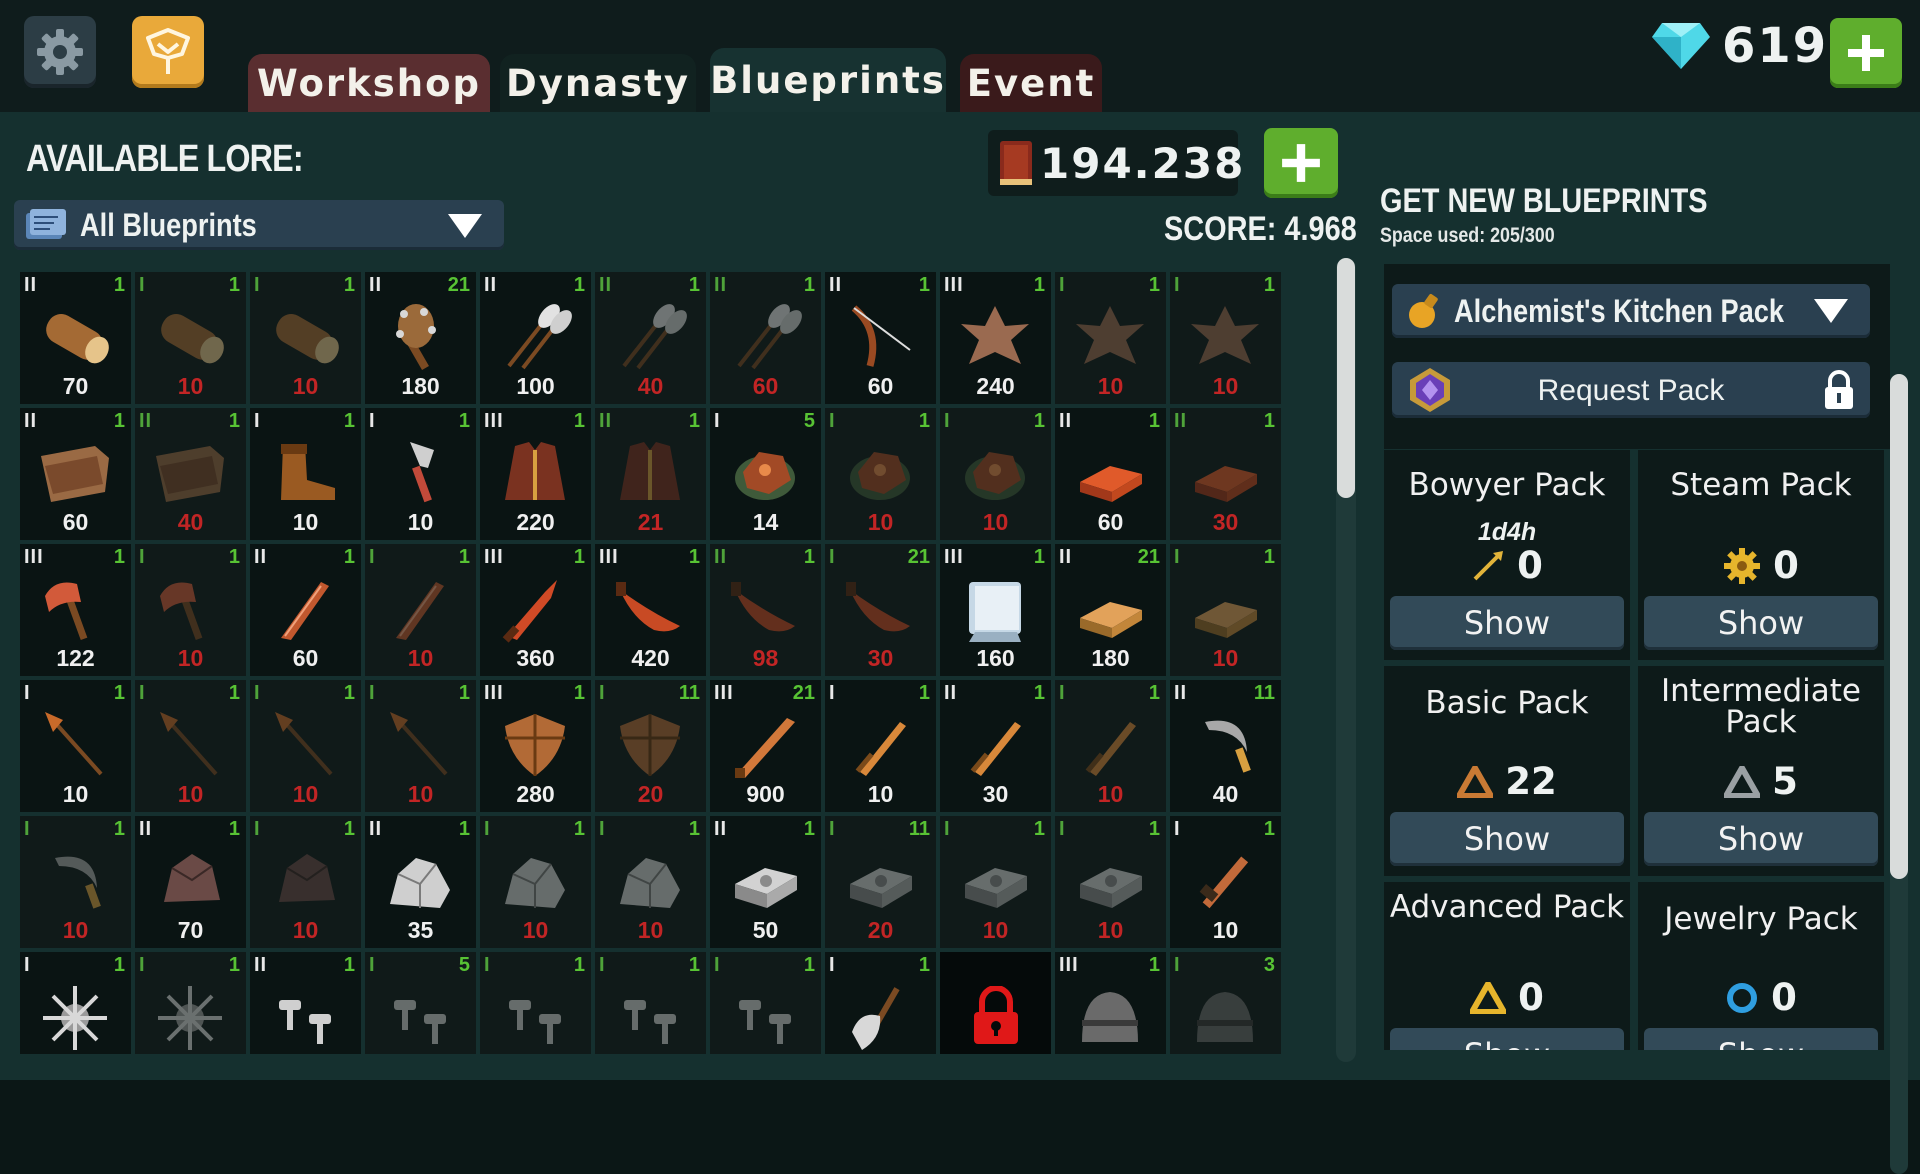 This screenshot has height=1174, width=1920. I want to click on tab-event: Event, so click(1031, 83).